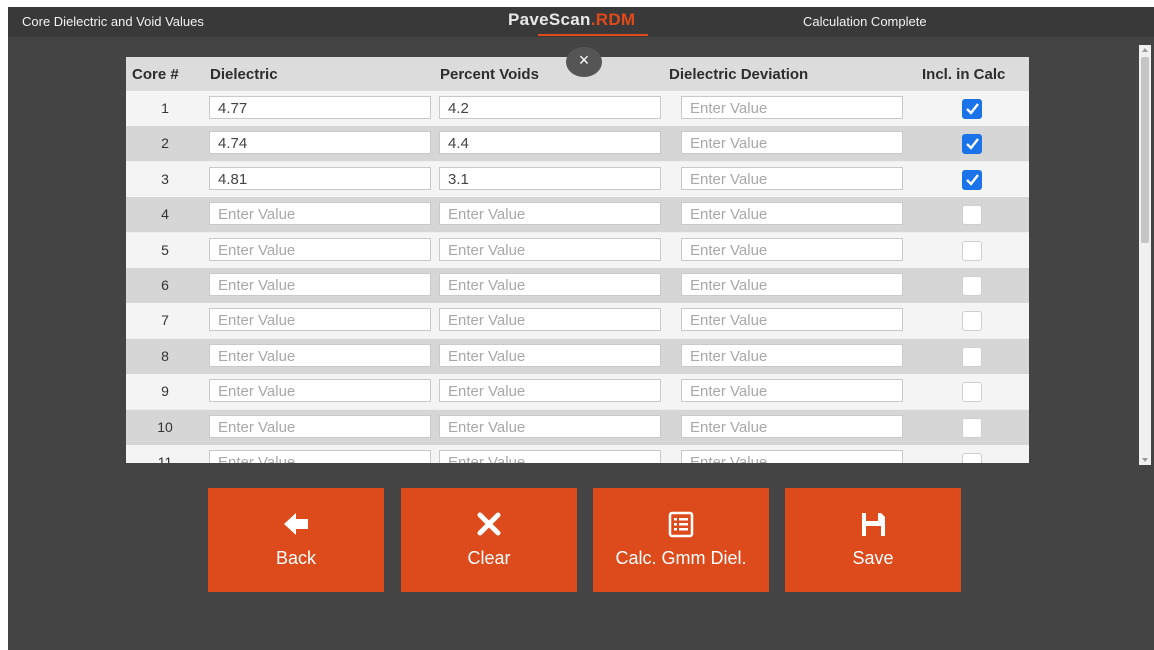  I want to click on floppy-disk-icon, so click(873, 524).